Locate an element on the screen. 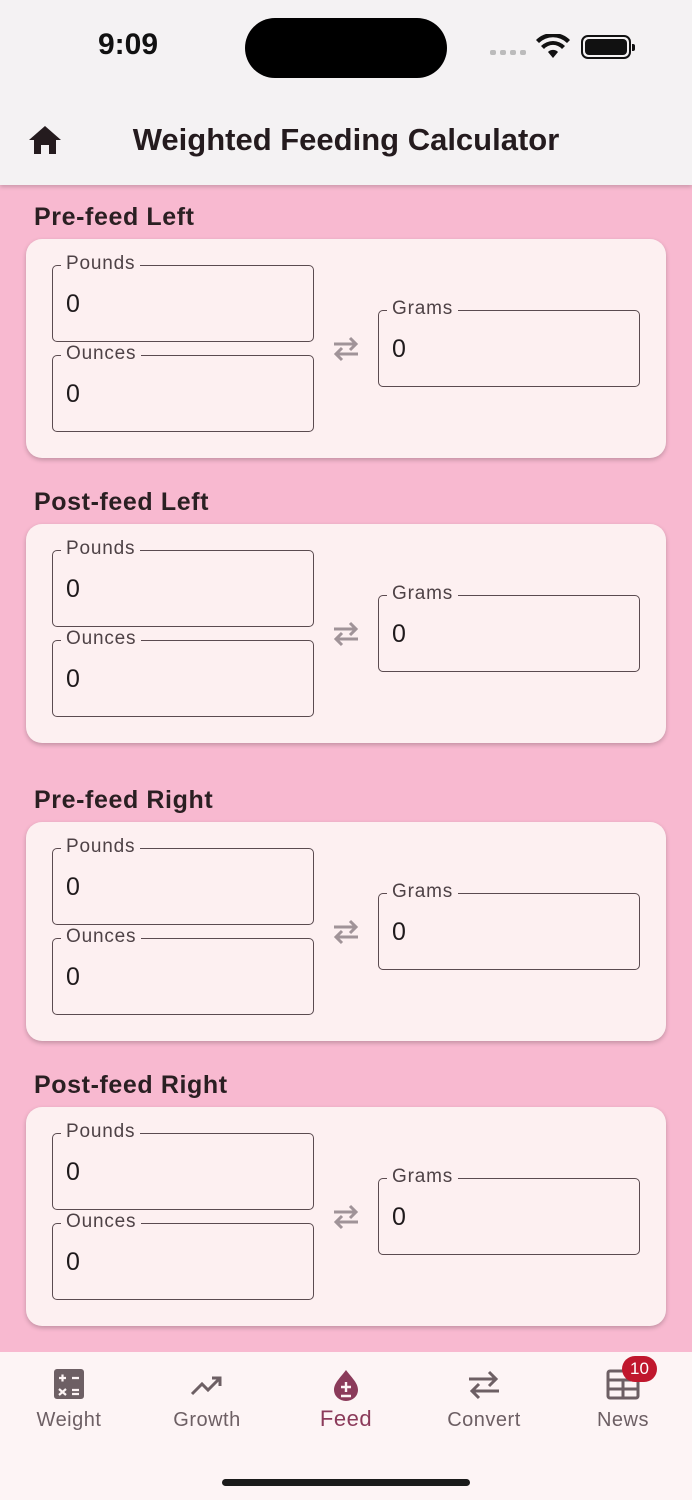 This screenshot has height=1500, width=692. nav-label-growth: Growth is located at coordinates (207, 1420).